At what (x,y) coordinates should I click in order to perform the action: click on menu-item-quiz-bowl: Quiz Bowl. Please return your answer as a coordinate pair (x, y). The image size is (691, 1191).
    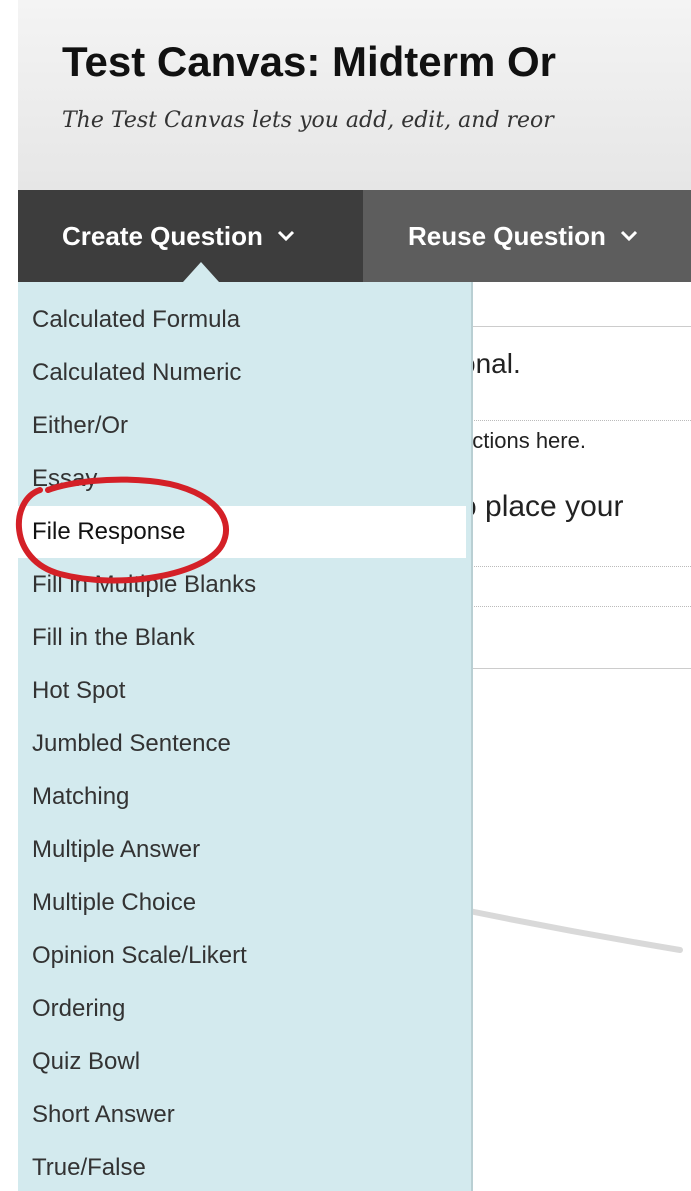
    Looking at the image, I should click on (242, 1062).